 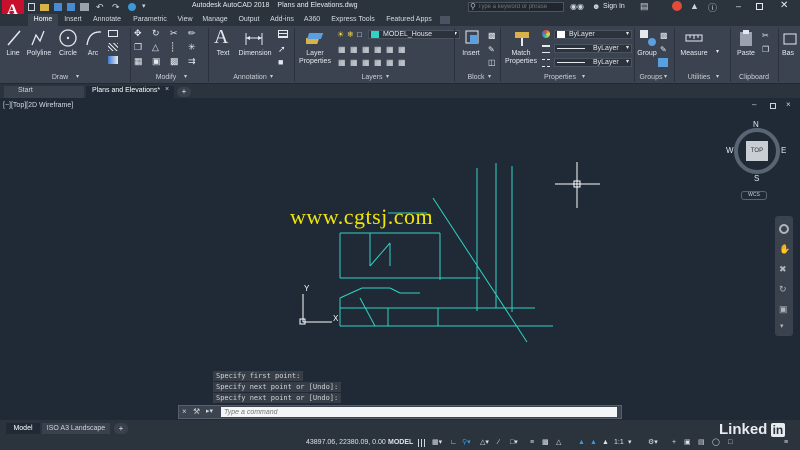 I want to click on tab-add-ins: Add-ins, so click(x=282, y=20).